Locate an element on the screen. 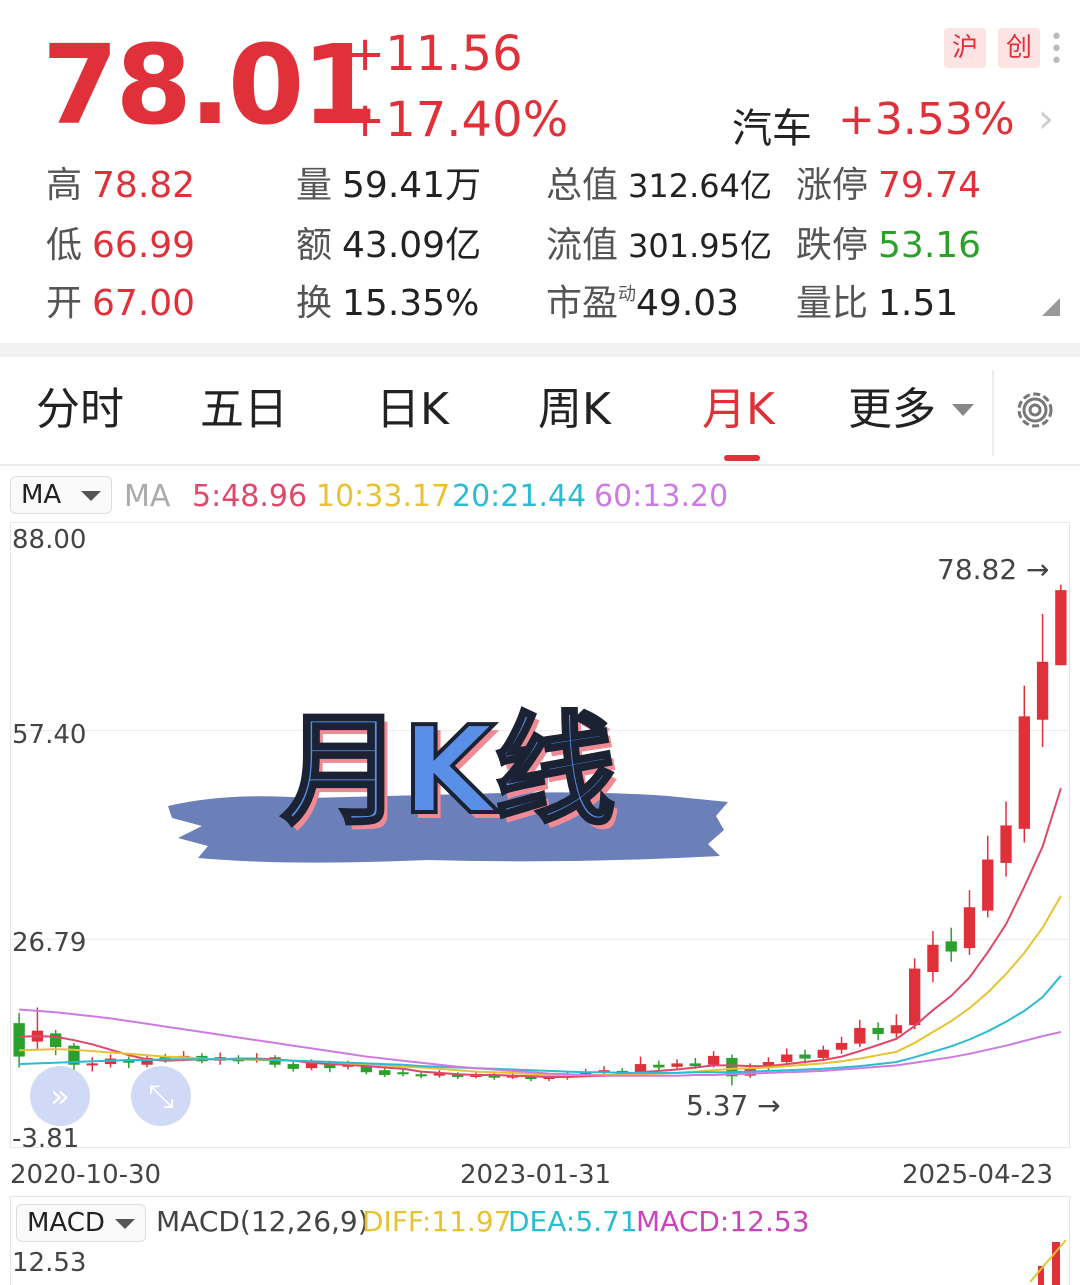 This screenshot has height=1285, width=1080. stat-amount: 额 43.09亿 is located at coordinates (389, 245).